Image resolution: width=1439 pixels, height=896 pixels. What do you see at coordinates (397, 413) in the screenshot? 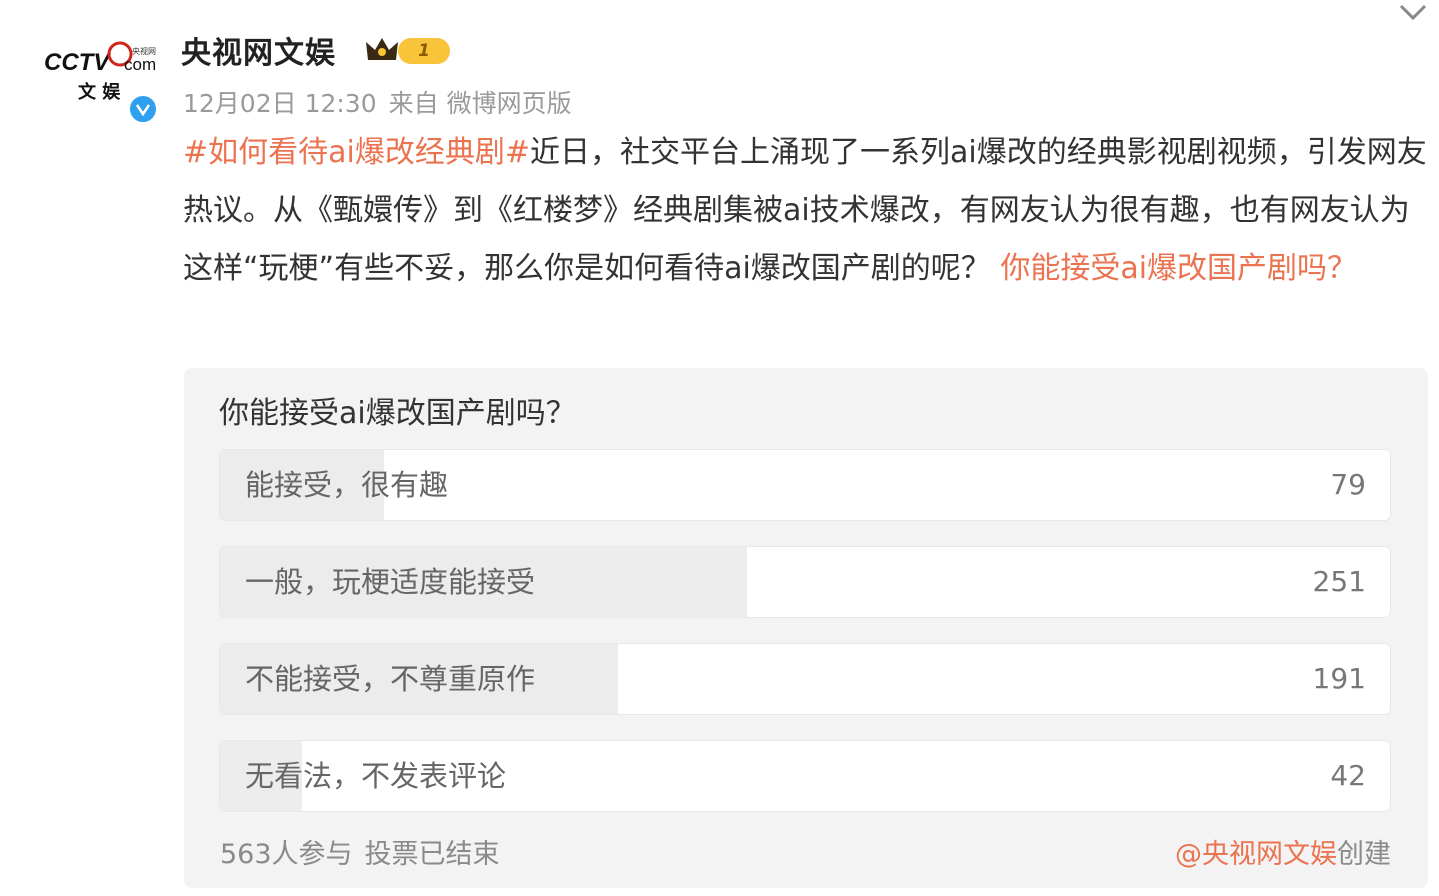
I see `vote-question: 你能接受ai爆改国产剧吗？` at bounding box center [397, 413].